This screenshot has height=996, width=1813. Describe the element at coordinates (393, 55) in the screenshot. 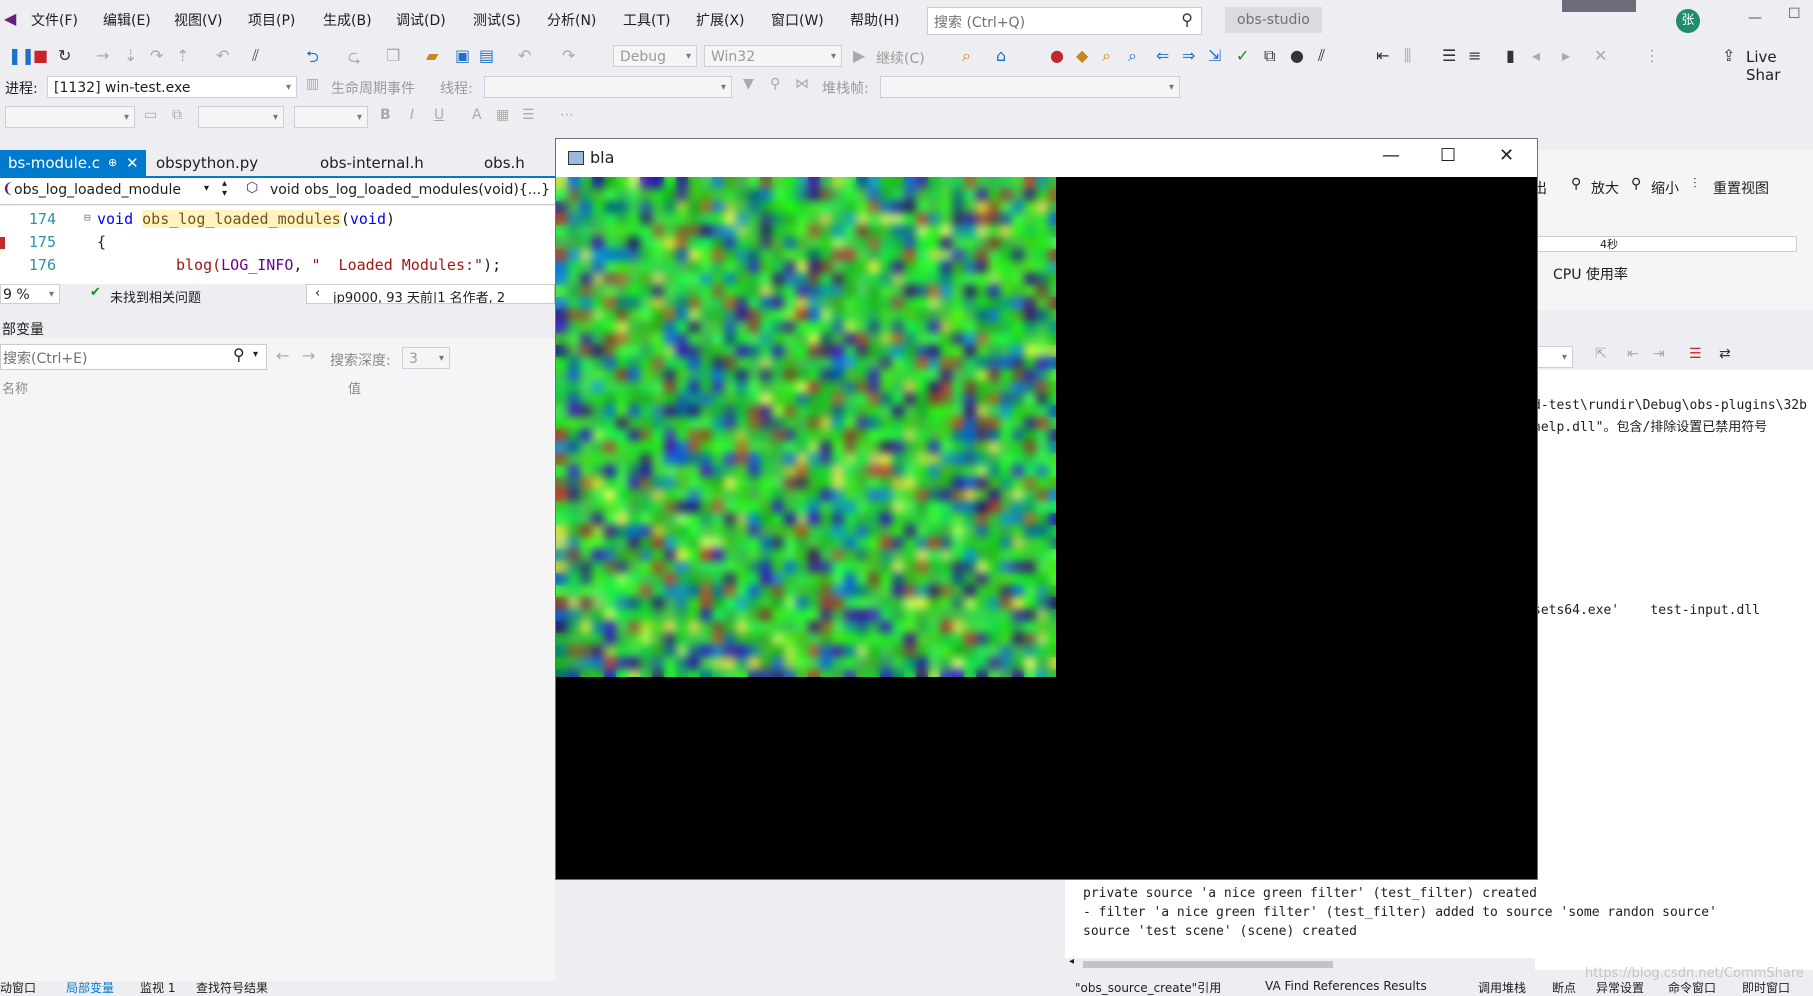

I see `new-item-icon: ❐` at that location.